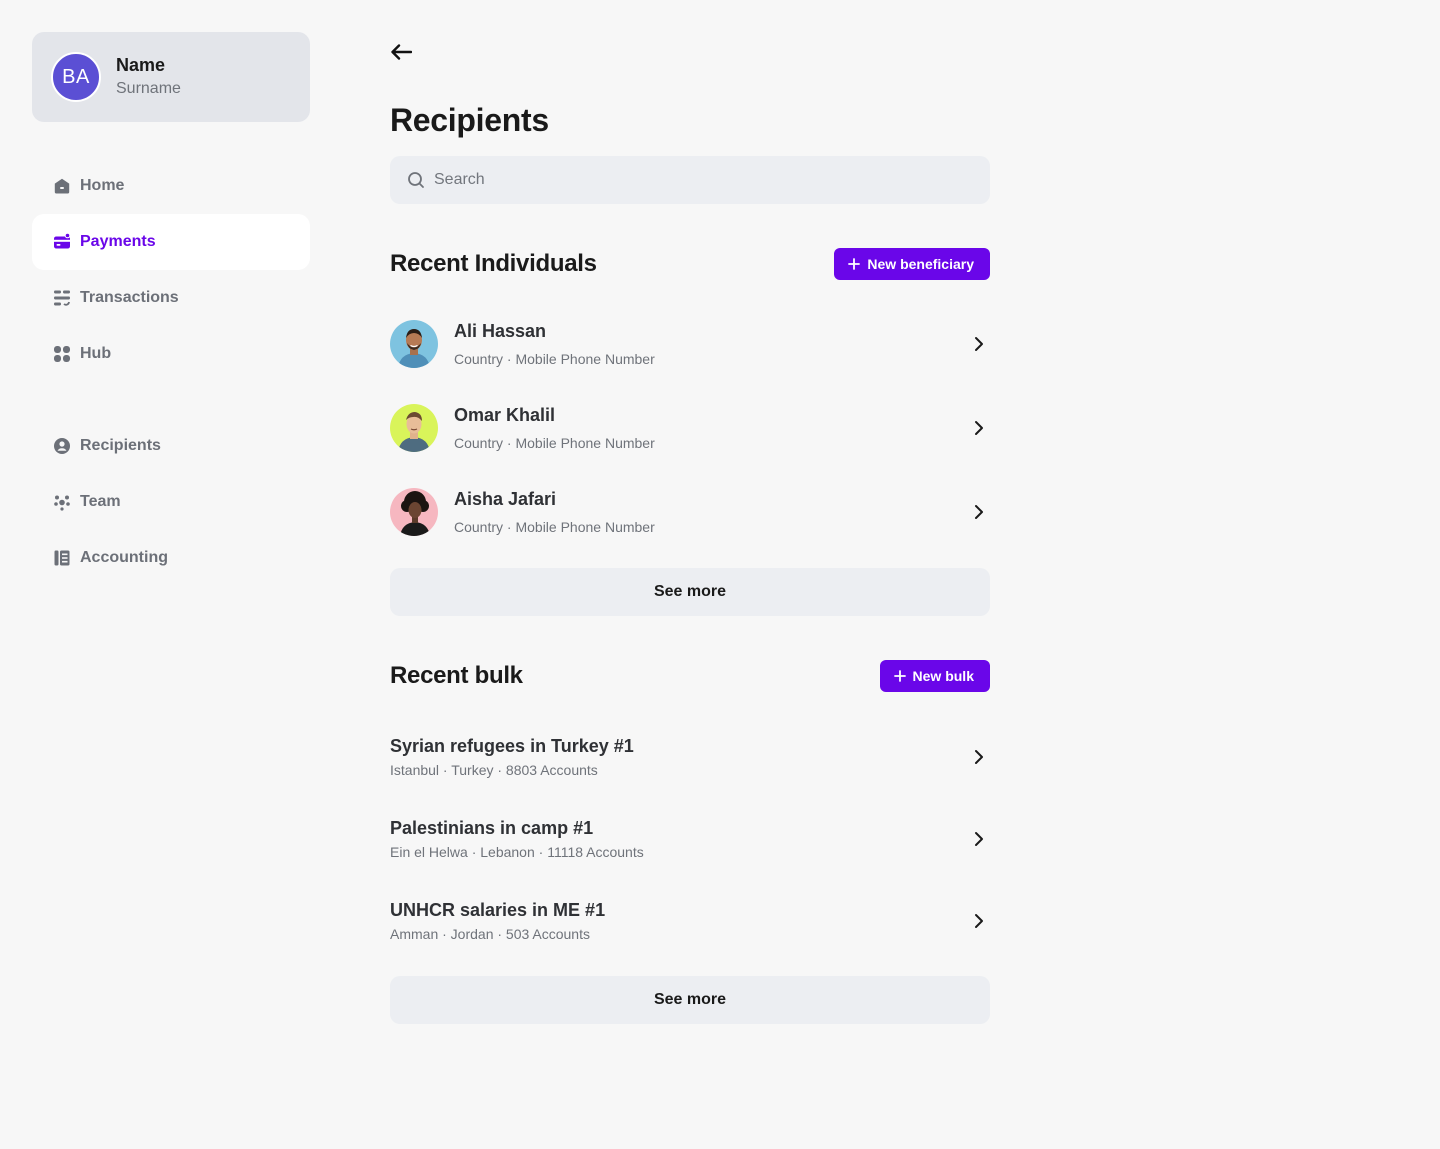 The image size is (1440, 1149). Describe the element at coordinates (171, 354) in the screenshot. I see `sidebar-item-hub: Hub` at that location.